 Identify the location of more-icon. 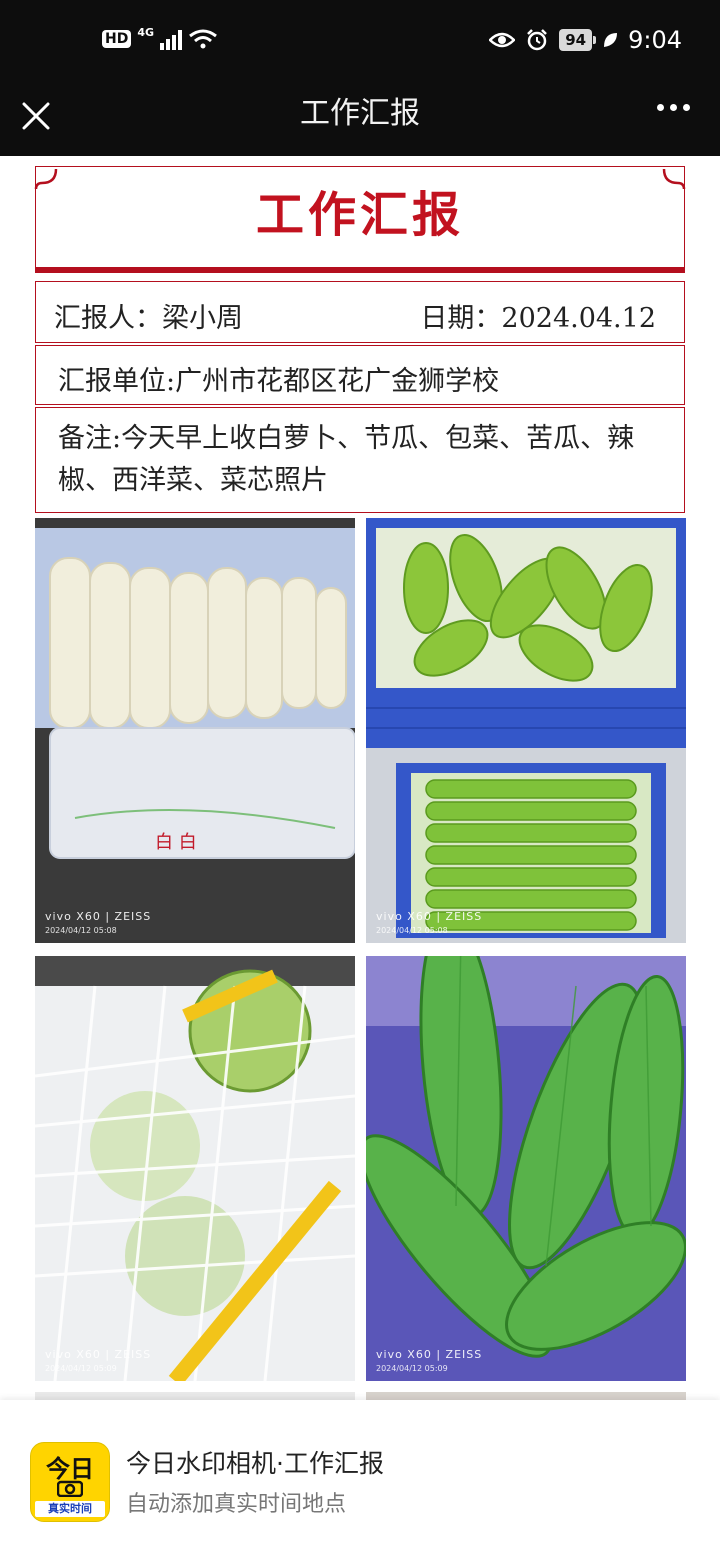
(673, 107).